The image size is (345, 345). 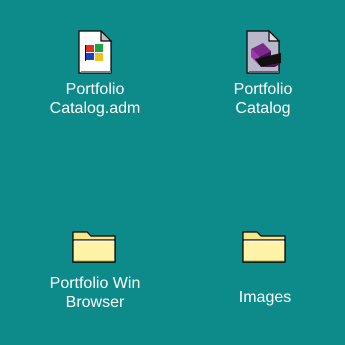 I want to click on desktop-icon-images: Images, so click(x=265, y=264).